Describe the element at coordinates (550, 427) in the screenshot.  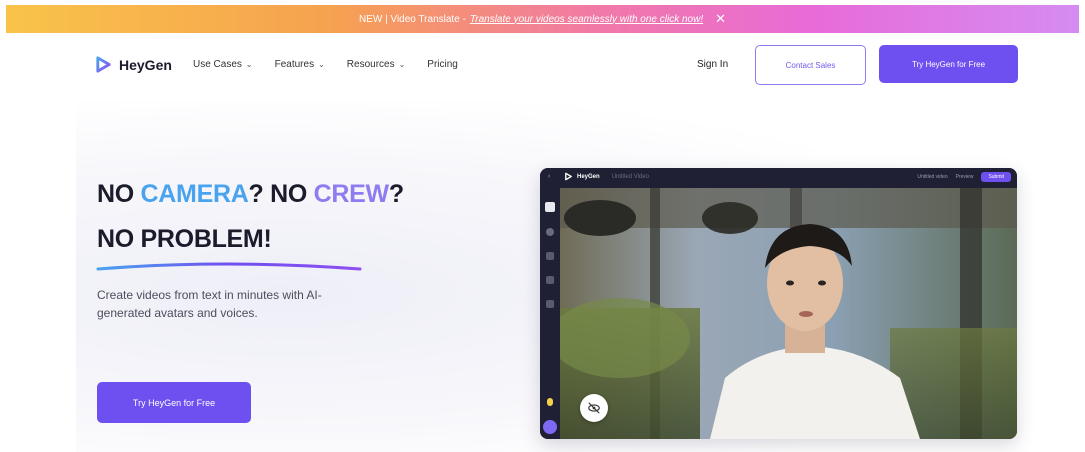
I see `user-avatar-icon` at that location.